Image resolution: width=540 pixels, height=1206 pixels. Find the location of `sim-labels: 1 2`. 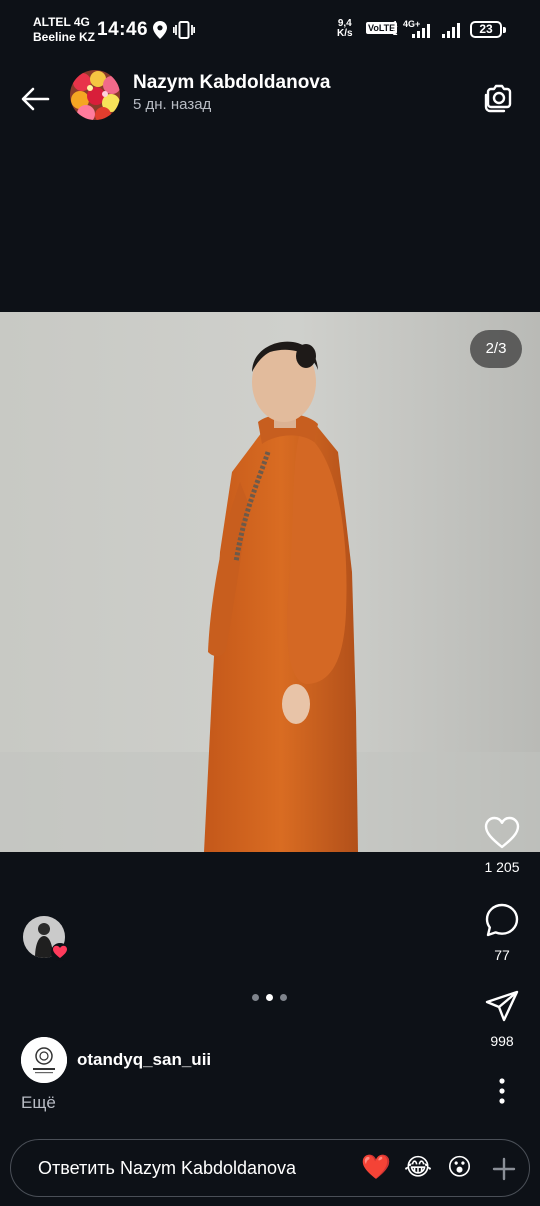

sim-labels: 1 2 is located at coordinates (395, 28).